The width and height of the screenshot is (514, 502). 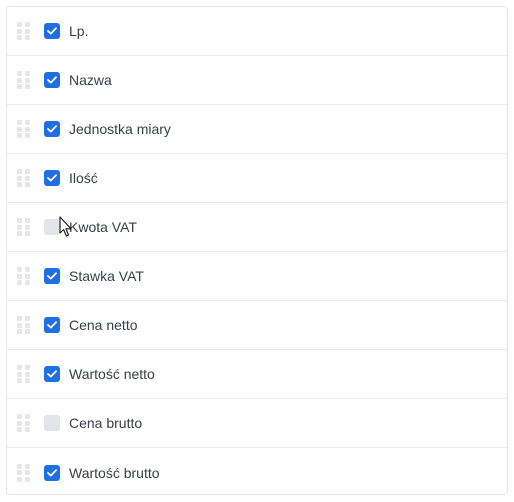 What do you see at coordinates (257, 276) in the screenshot?
I see `list-item: Stawka VAT` at bounding box center [257, 276].